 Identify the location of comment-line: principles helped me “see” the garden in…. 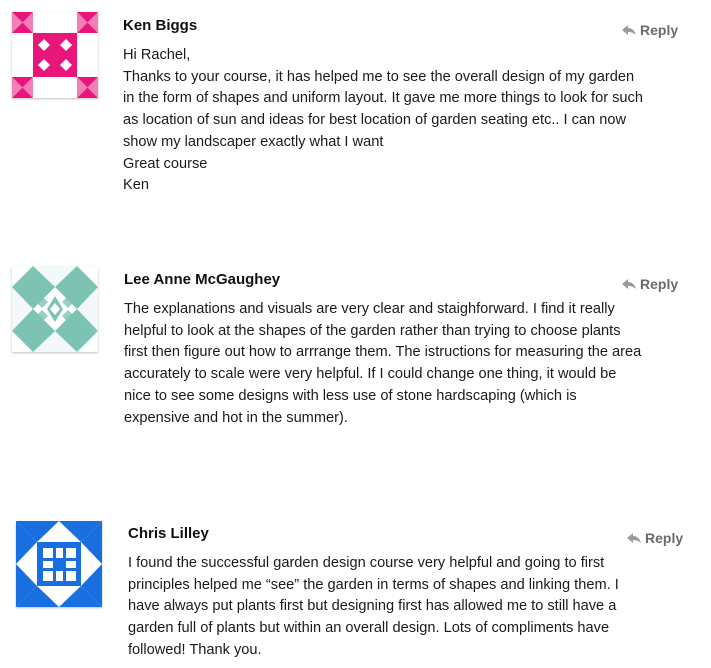
(373, 584).